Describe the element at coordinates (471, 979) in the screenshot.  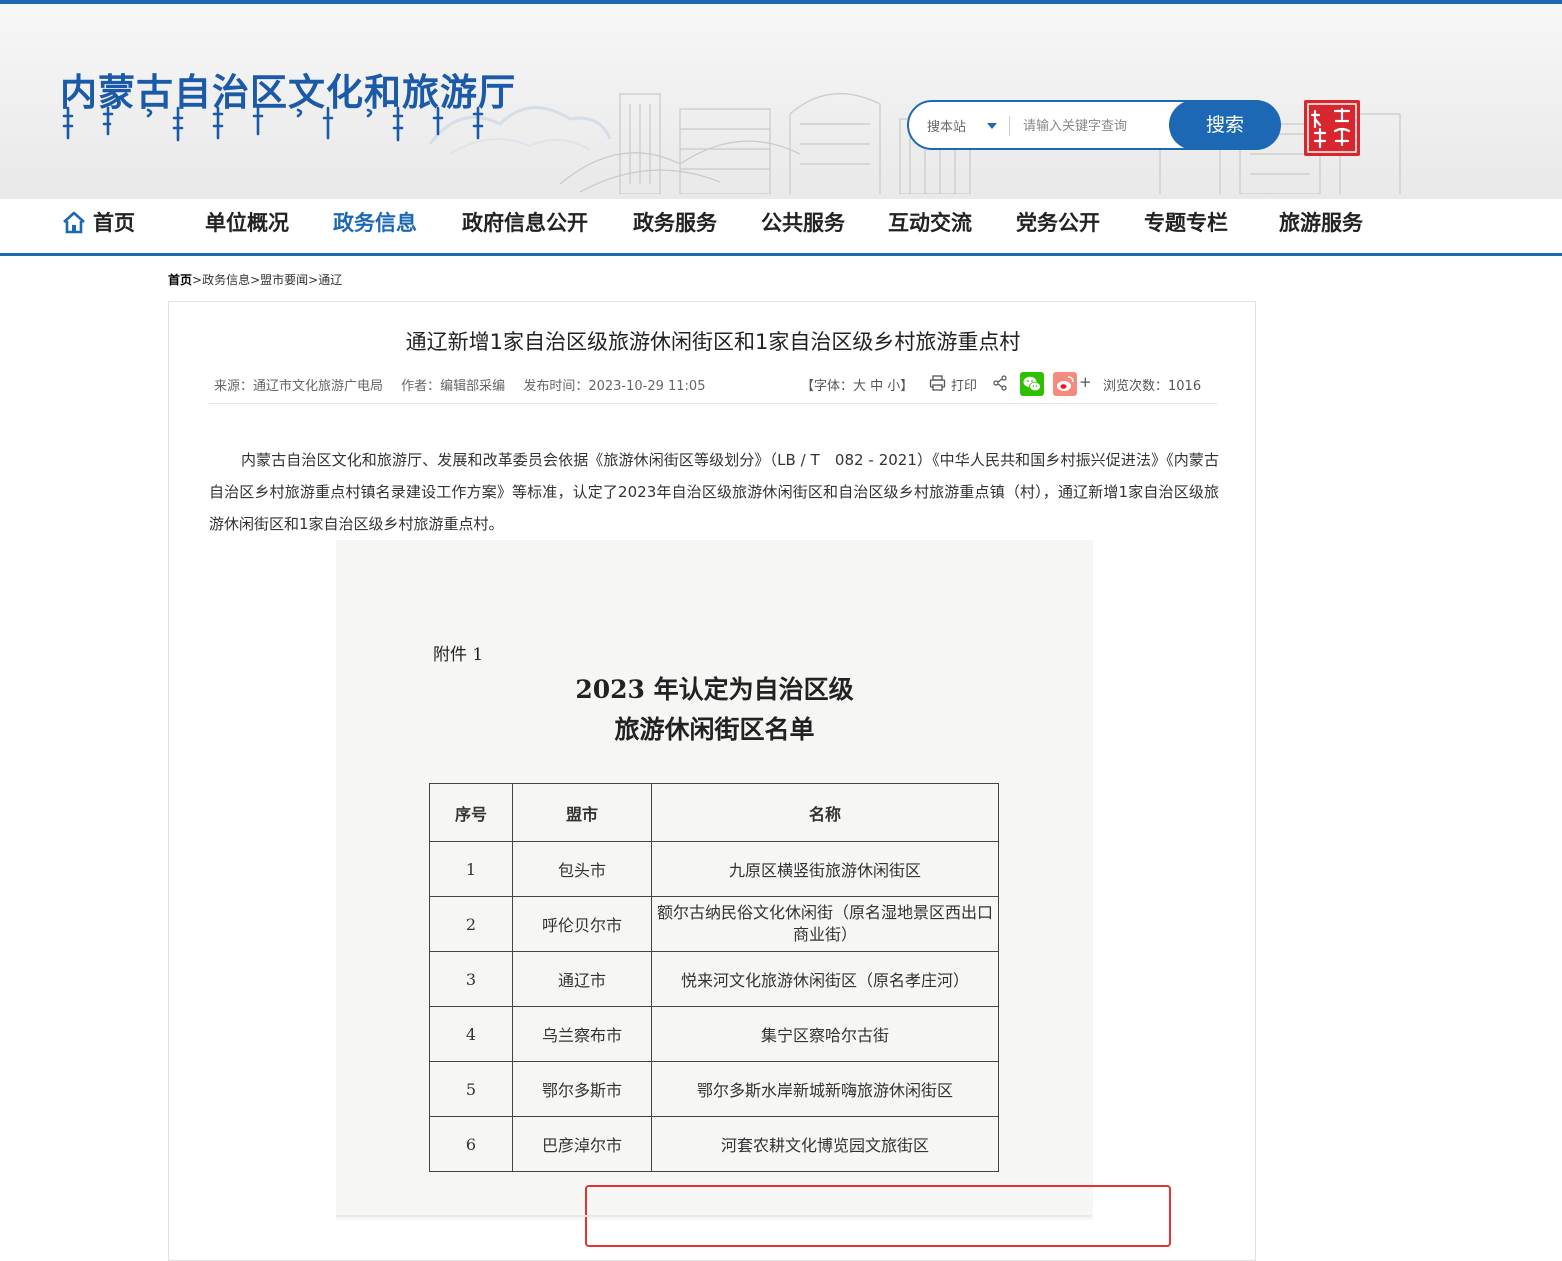
I see `row-number: 3` at that location.